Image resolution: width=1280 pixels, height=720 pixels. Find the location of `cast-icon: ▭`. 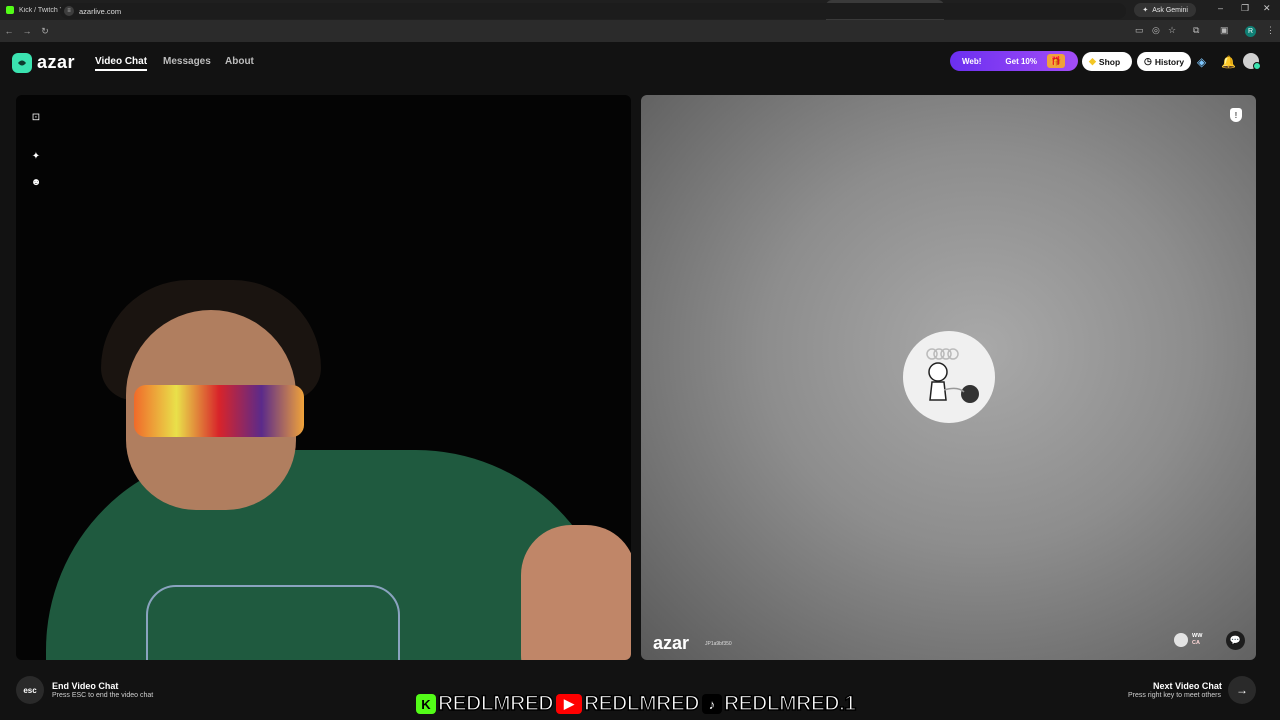

cast-icon: ▭ is located at coordinates (1139, 30).